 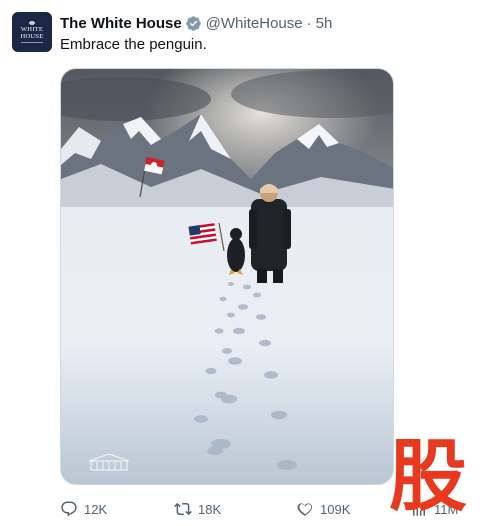 I want to click on watermark-overlay: 股, so click(x=428, y=475).